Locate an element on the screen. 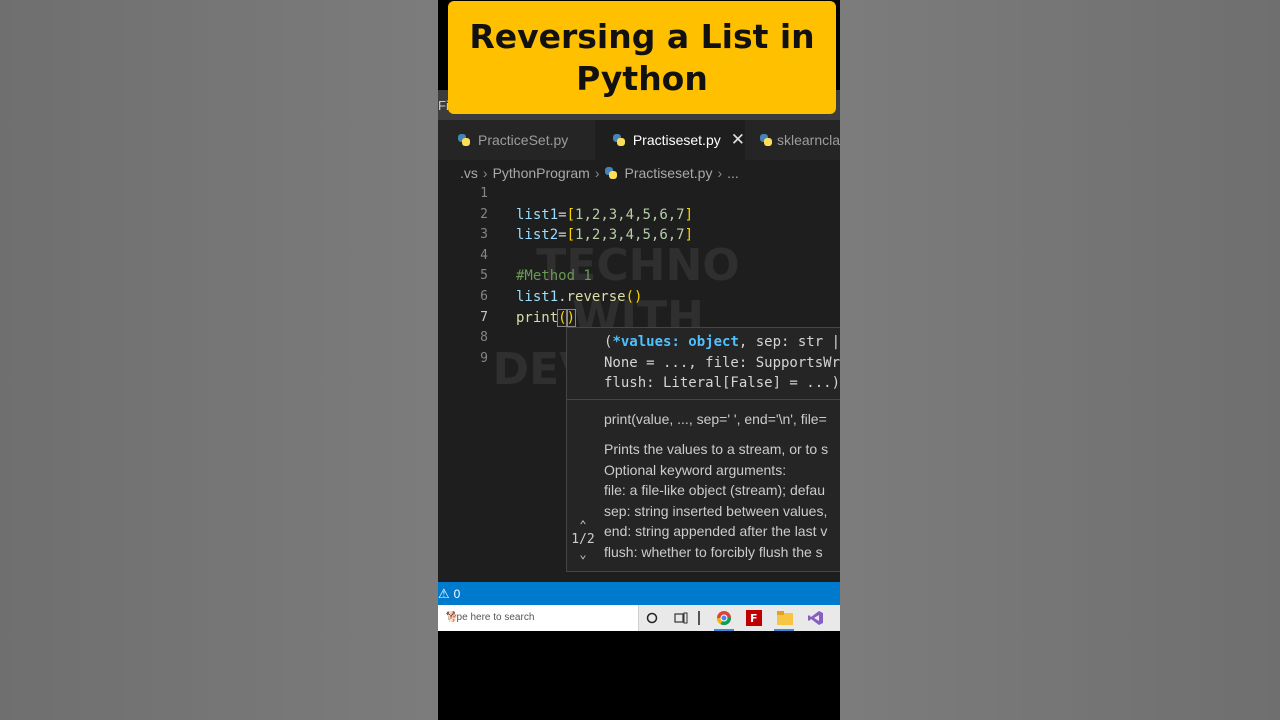  popup-divider is located at coordinates (703, 399).